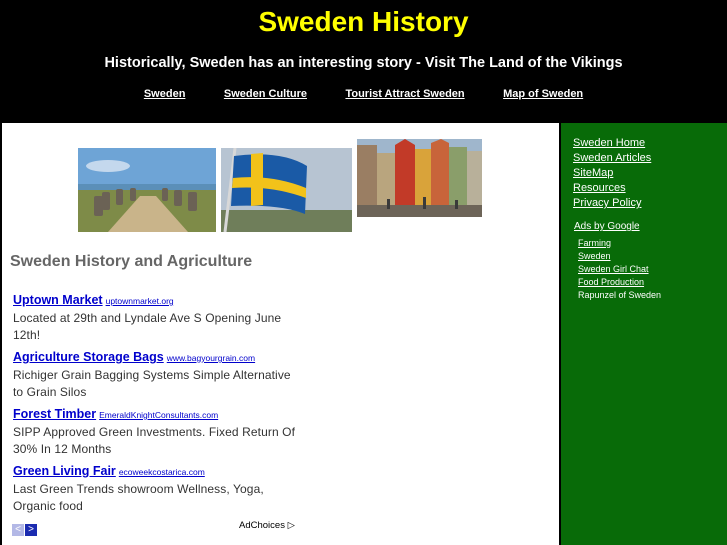  I want to click on ad-title: Agriculture Storage Bags, so click(88, 357).